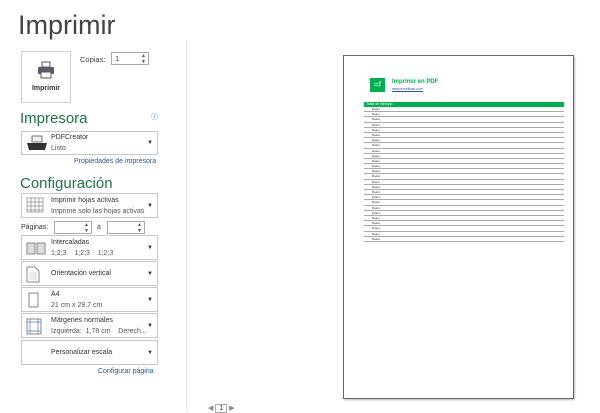 The width and height of the screenshot is (600, 413). Describe the element at coordinates (85, 200) in the screenshot. I see `print-what-title: Imprimir hojas activas` at that location.